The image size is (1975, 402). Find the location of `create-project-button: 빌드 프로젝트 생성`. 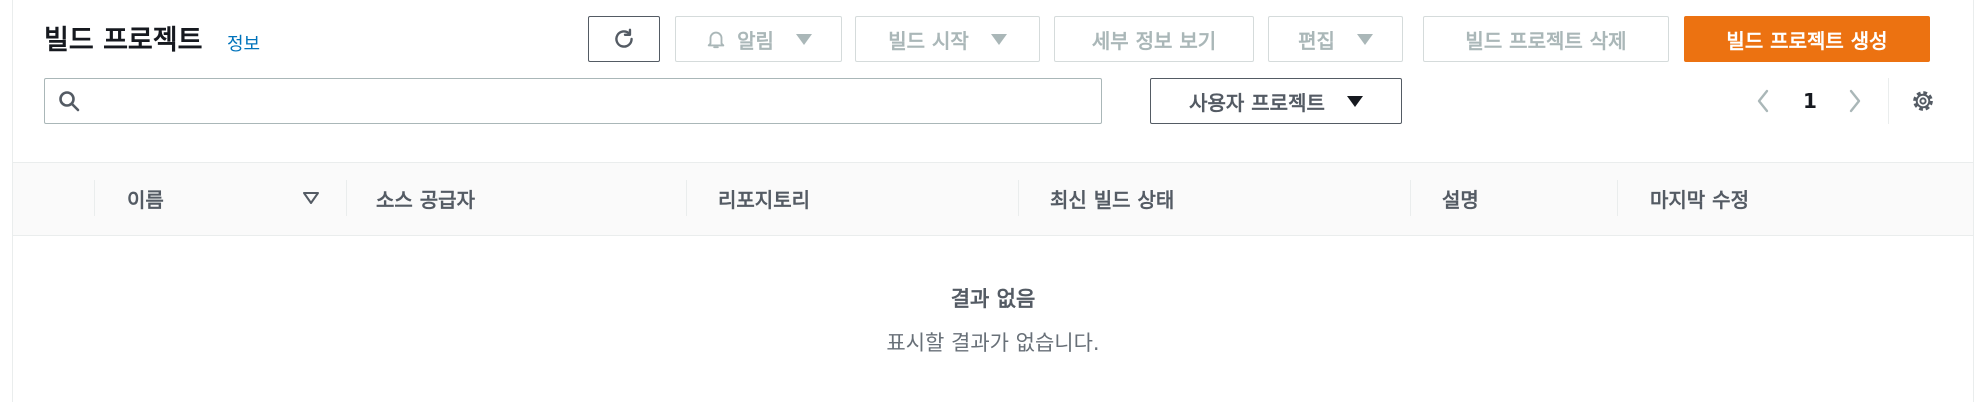

create-project-button: 빌드 프로젝트 생성 is located at coordinates (1807, 39).